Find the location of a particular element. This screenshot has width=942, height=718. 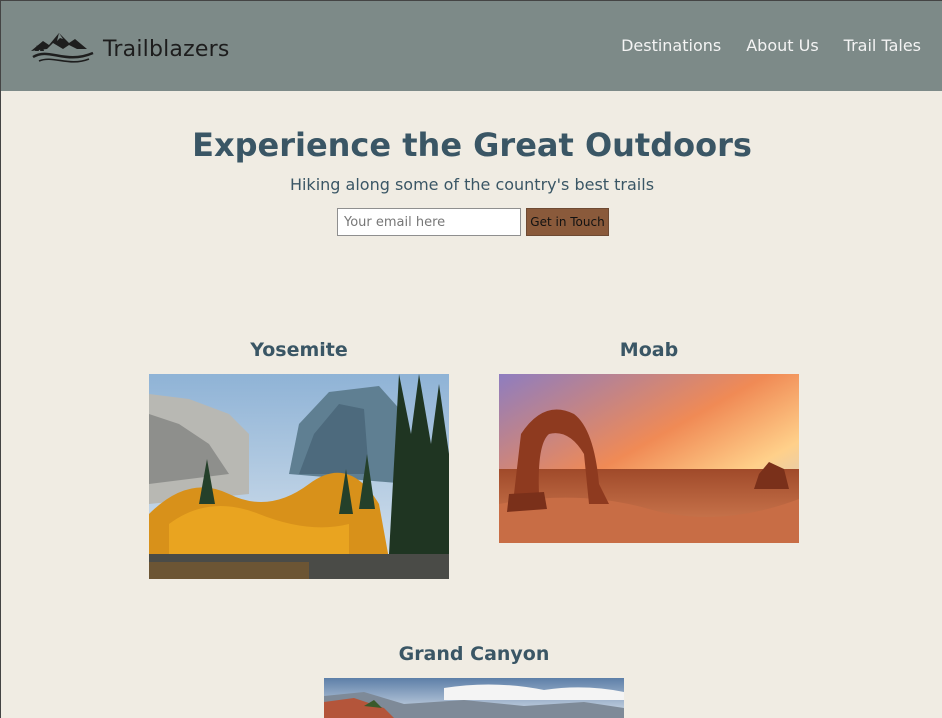

email-input is located at coordinates (429, 222).